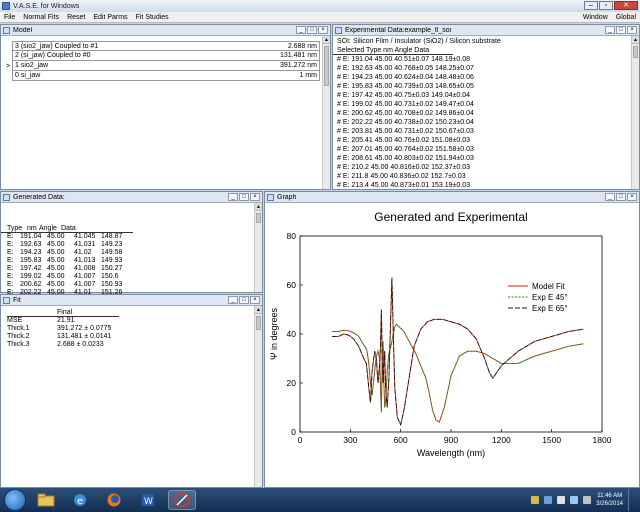 This screenshot has height=512, width=640. What do you see at coordinates (632, 500) in the screenshot?
I see `show-desktop-button` at bounding box center [632, 500].